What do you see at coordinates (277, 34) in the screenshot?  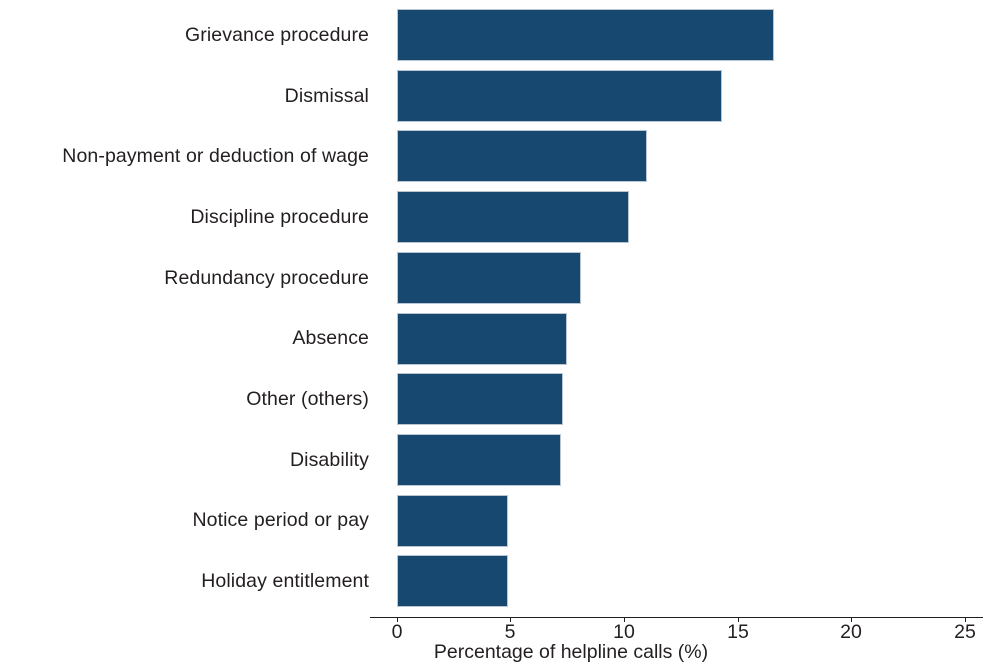 I see `category-label: Grievance procedure` at bounding box center [277, 34].